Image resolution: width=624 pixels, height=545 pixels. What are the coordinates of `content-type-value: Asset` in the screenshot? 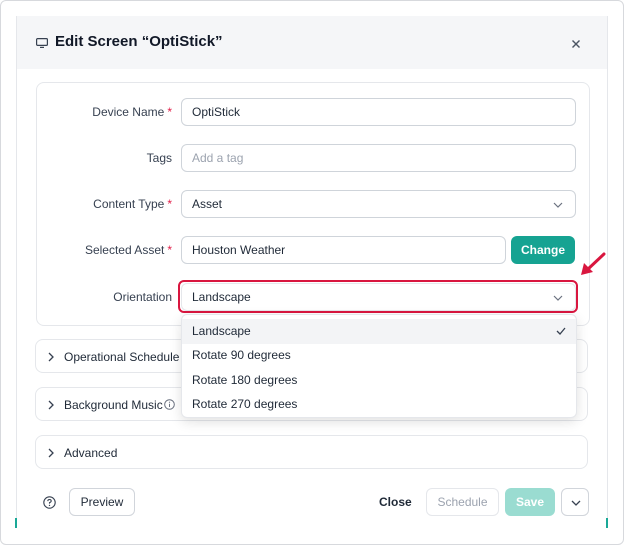 It's located at (207, 204).